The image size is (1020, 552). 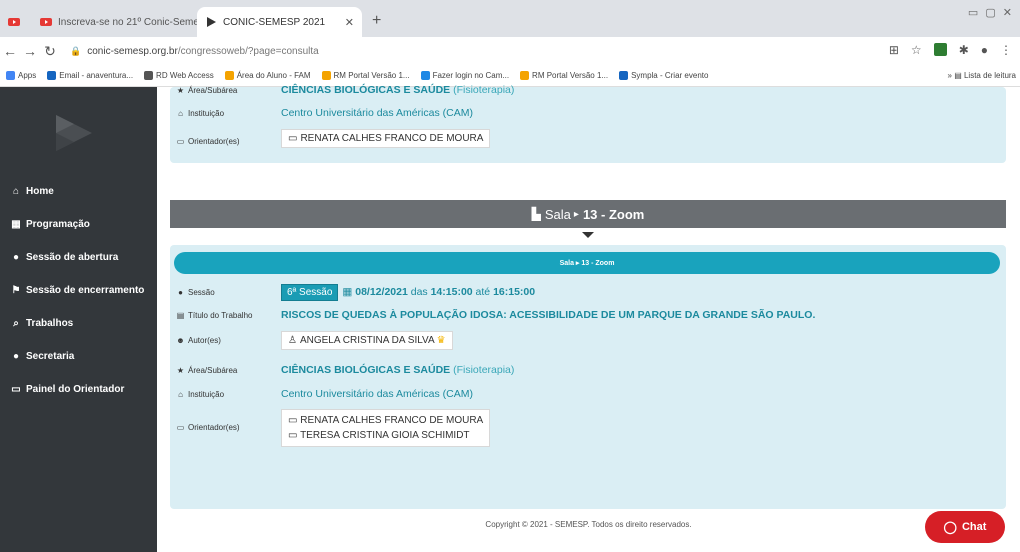 I want to click on institution-value: Centro Universitário das Américas (CAM), so click(x=377, y=394).